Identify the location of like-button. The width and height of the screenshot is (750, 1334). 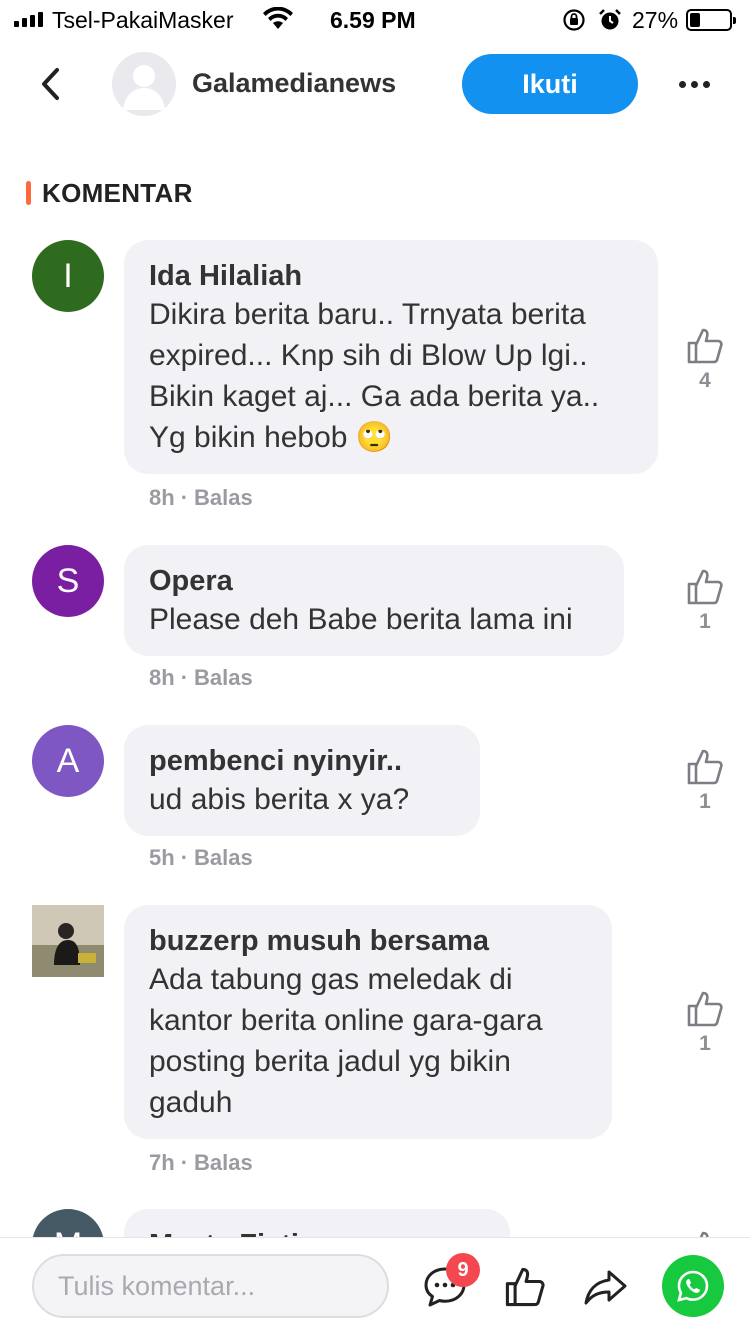
(705, 1233).